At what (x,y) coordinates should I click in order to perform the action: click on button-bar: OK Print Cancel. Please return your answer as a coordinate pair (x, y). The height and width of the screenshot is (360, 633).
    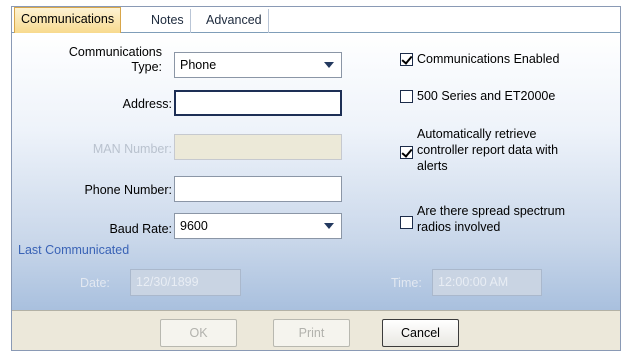
    Looking at the image, I should click on (316, 330).